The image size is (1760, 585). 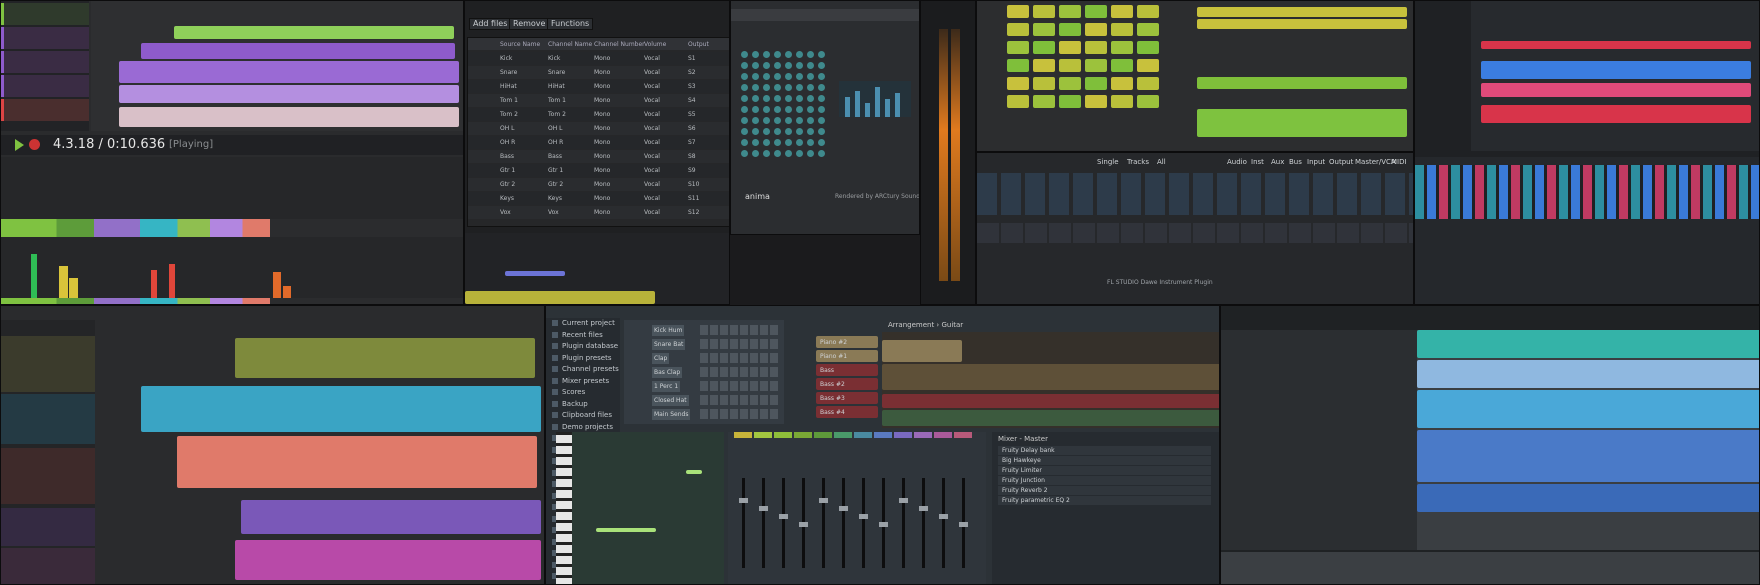 I want to click on tab-bus: Bus, so click(x=1295, y=162).